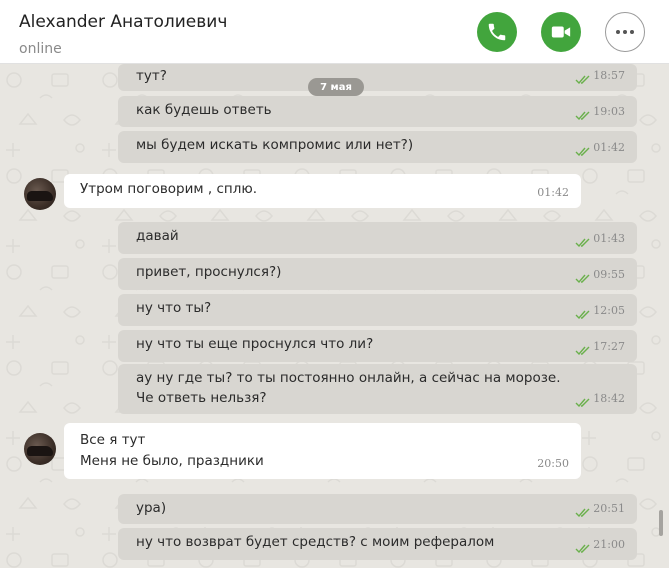  What do you see at coordinates (377, 310) in the screenshot?
I see `message-outgoing: ну что ты? 12:05` at bounding box center [377, 310].